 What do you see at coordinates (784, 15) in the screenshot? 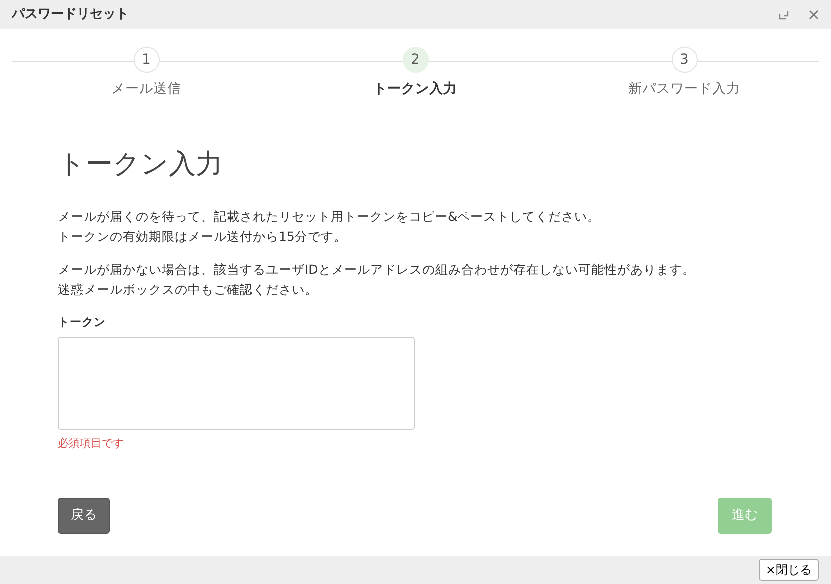
I see `restore-icon` at bounding box center [784, 15].